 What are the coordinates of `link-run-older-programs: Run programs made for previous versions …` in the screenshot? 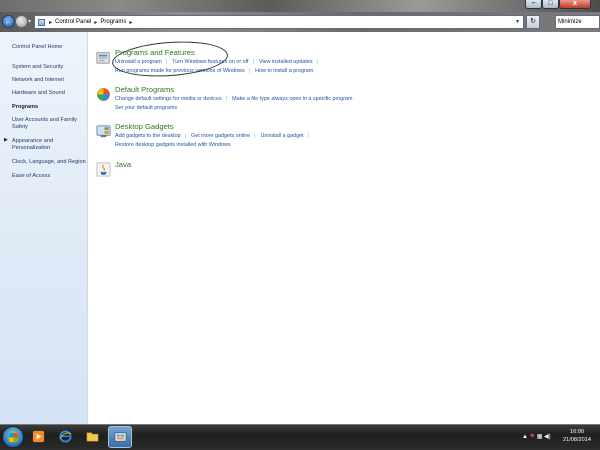 It's located at (180, 71).